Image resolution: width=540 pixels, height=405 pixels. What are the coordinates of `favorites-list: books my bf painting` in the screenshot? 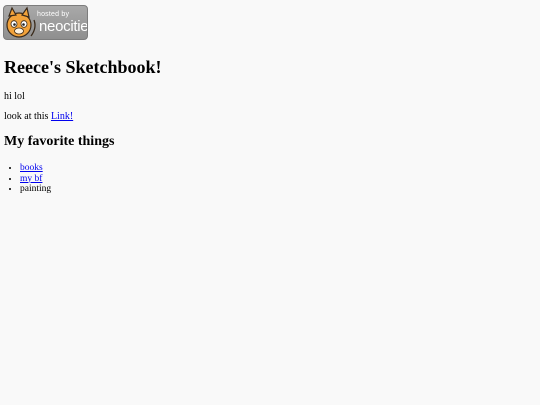 It's located at (27, 179).